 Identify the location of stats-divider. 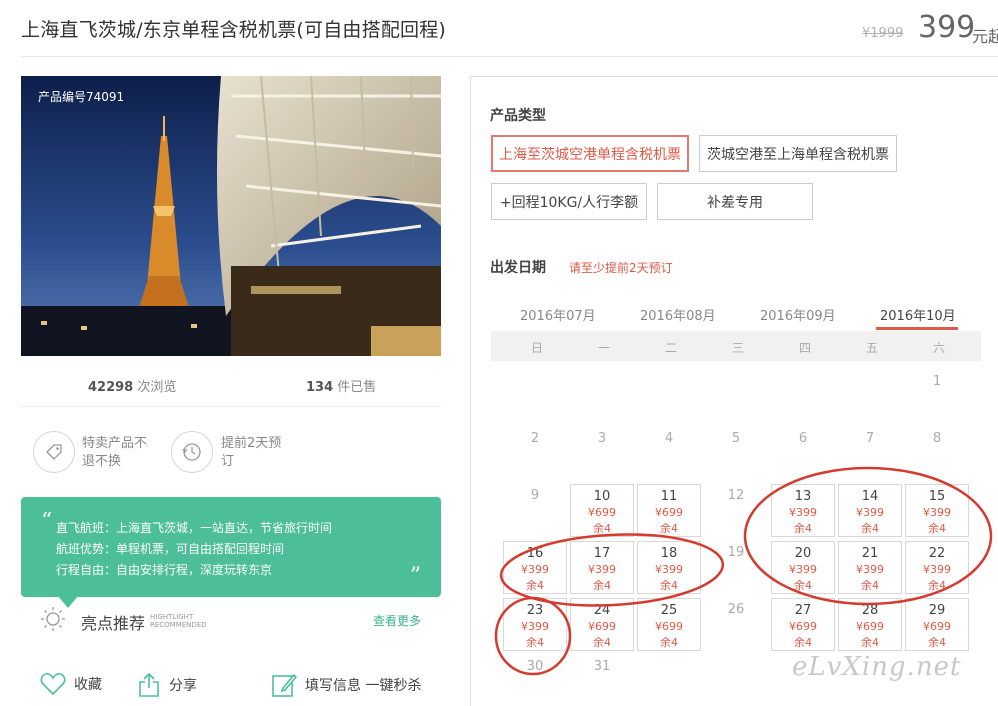
(231, 406).